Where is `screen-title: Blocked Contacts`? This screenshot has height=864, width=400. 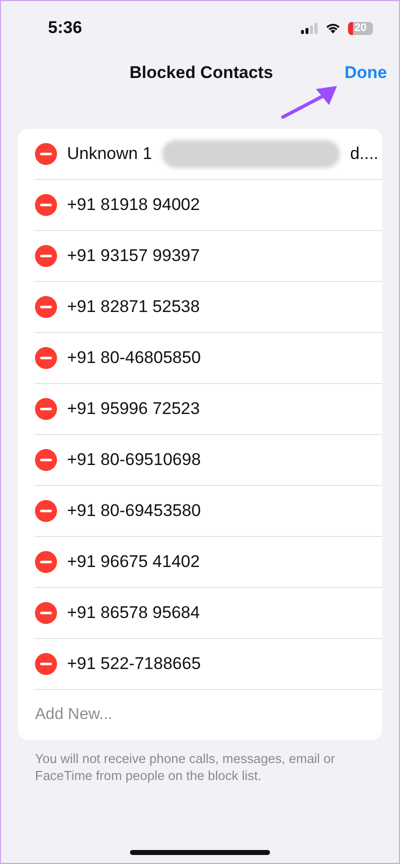 screen-title: Blocked Contacts is located at coordinates (201, 73).